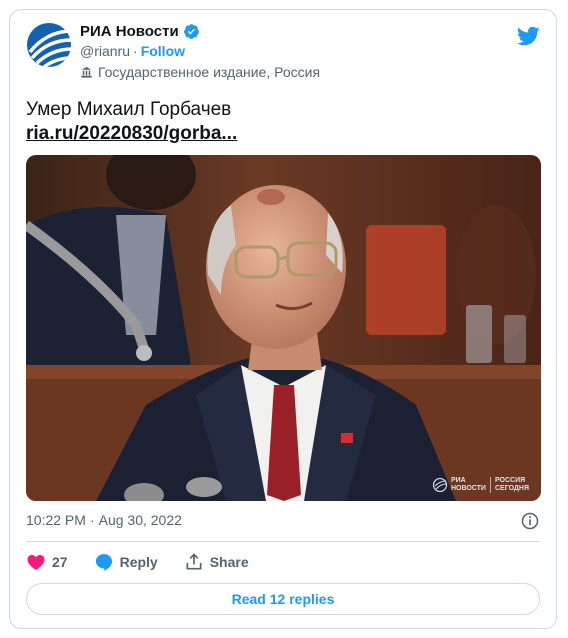 The width and height of the screenshot is (568, 638). Describe the element at coordinates (283, 541) in the screenshot. I see `divider` at that location.